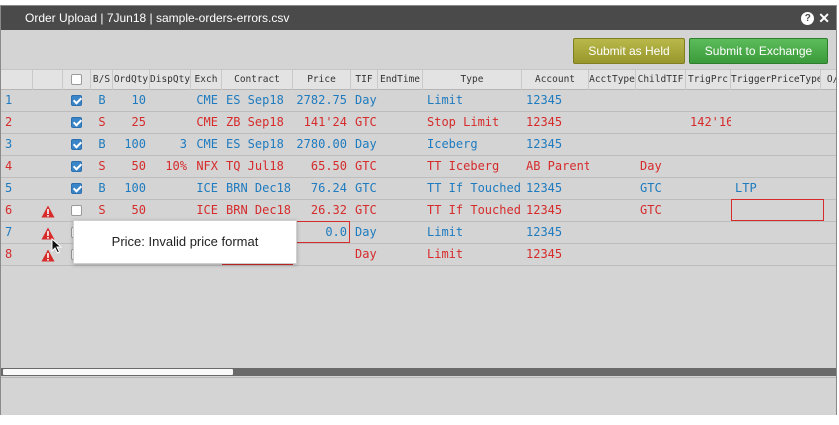  I want to click on horizontal-scrollbar, so click(418, 372).